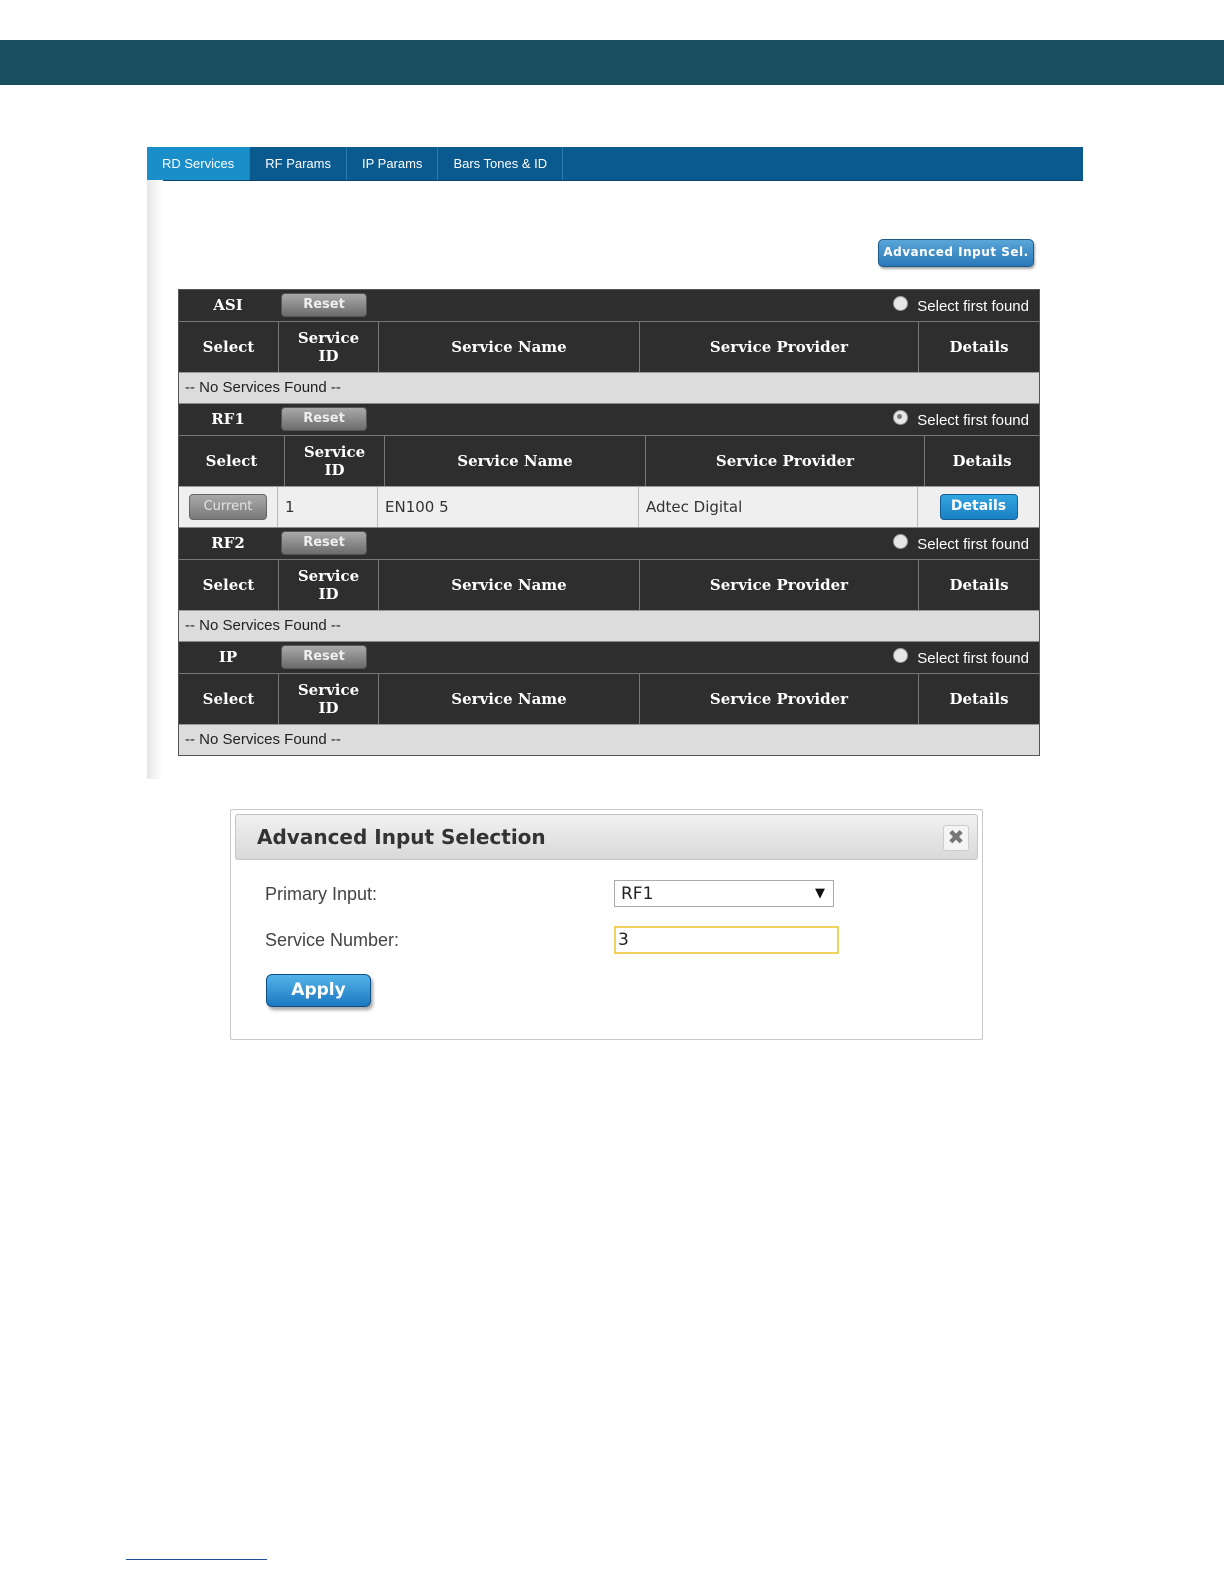 The image size is (1224, 1584). I want to click on apply-button: Apply, so click(318, 990).